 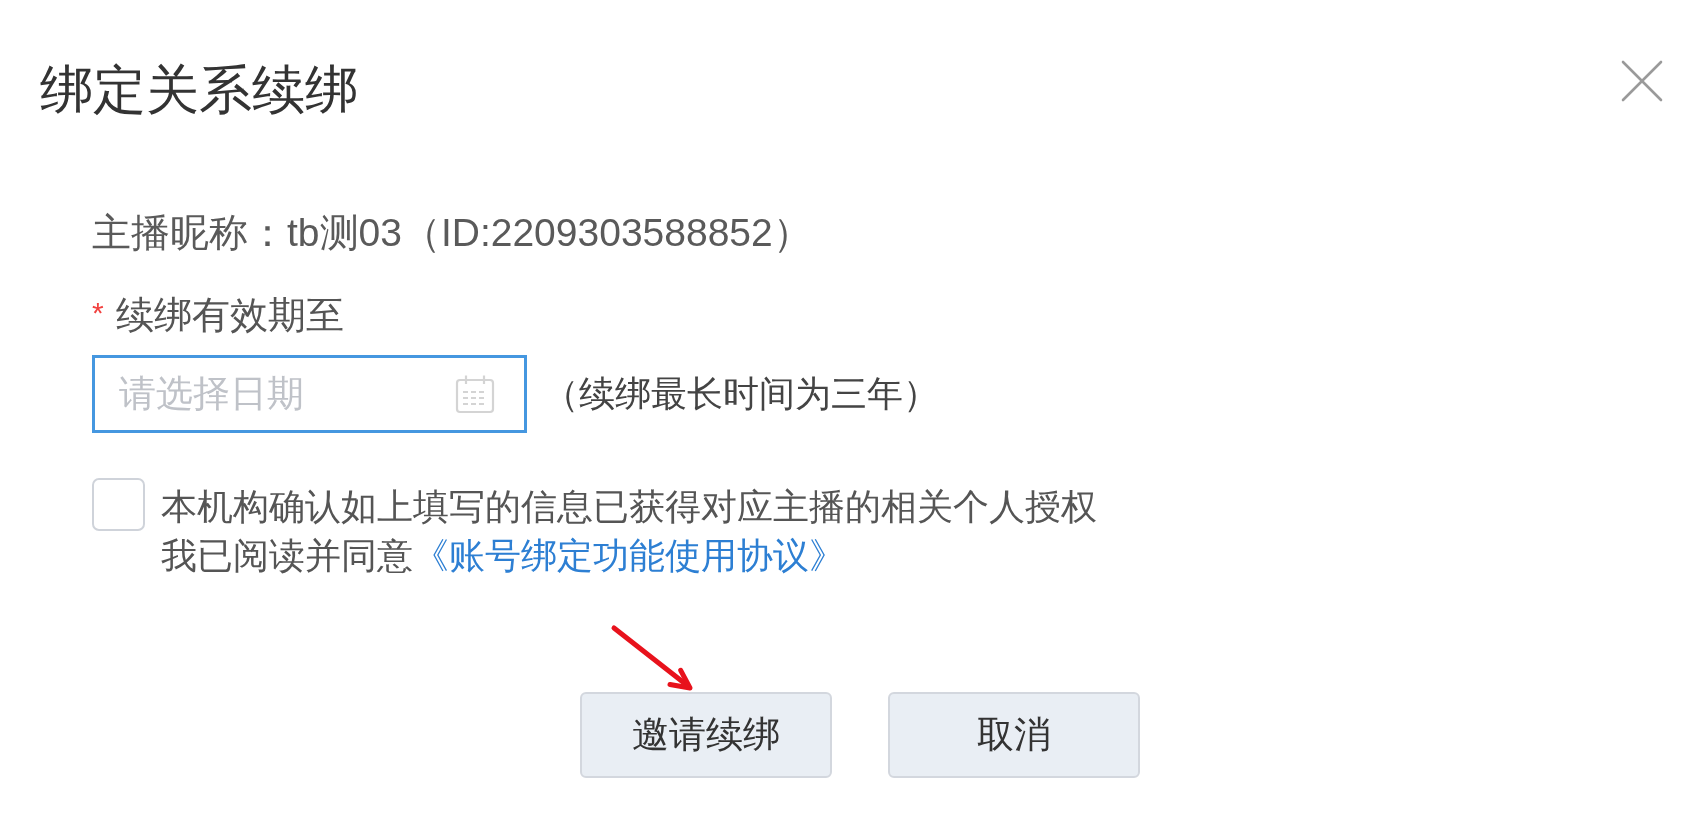 What do you see at coordinates (309, 394) in the screenshot?
I see `date-picker-field: 请选择日期` at bounding box center [309, 394].